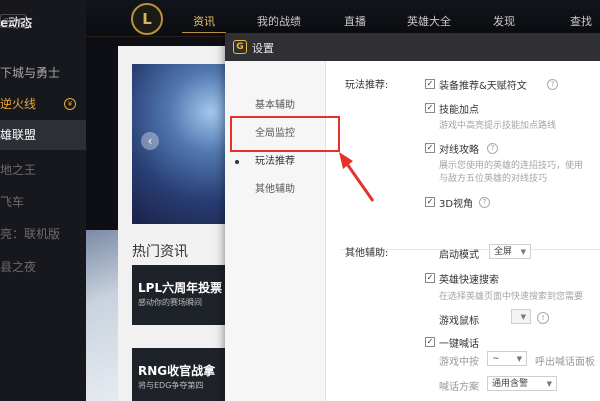  I want to click on news-subtitle: 将与EDG争夺第四, so click(171, 385).